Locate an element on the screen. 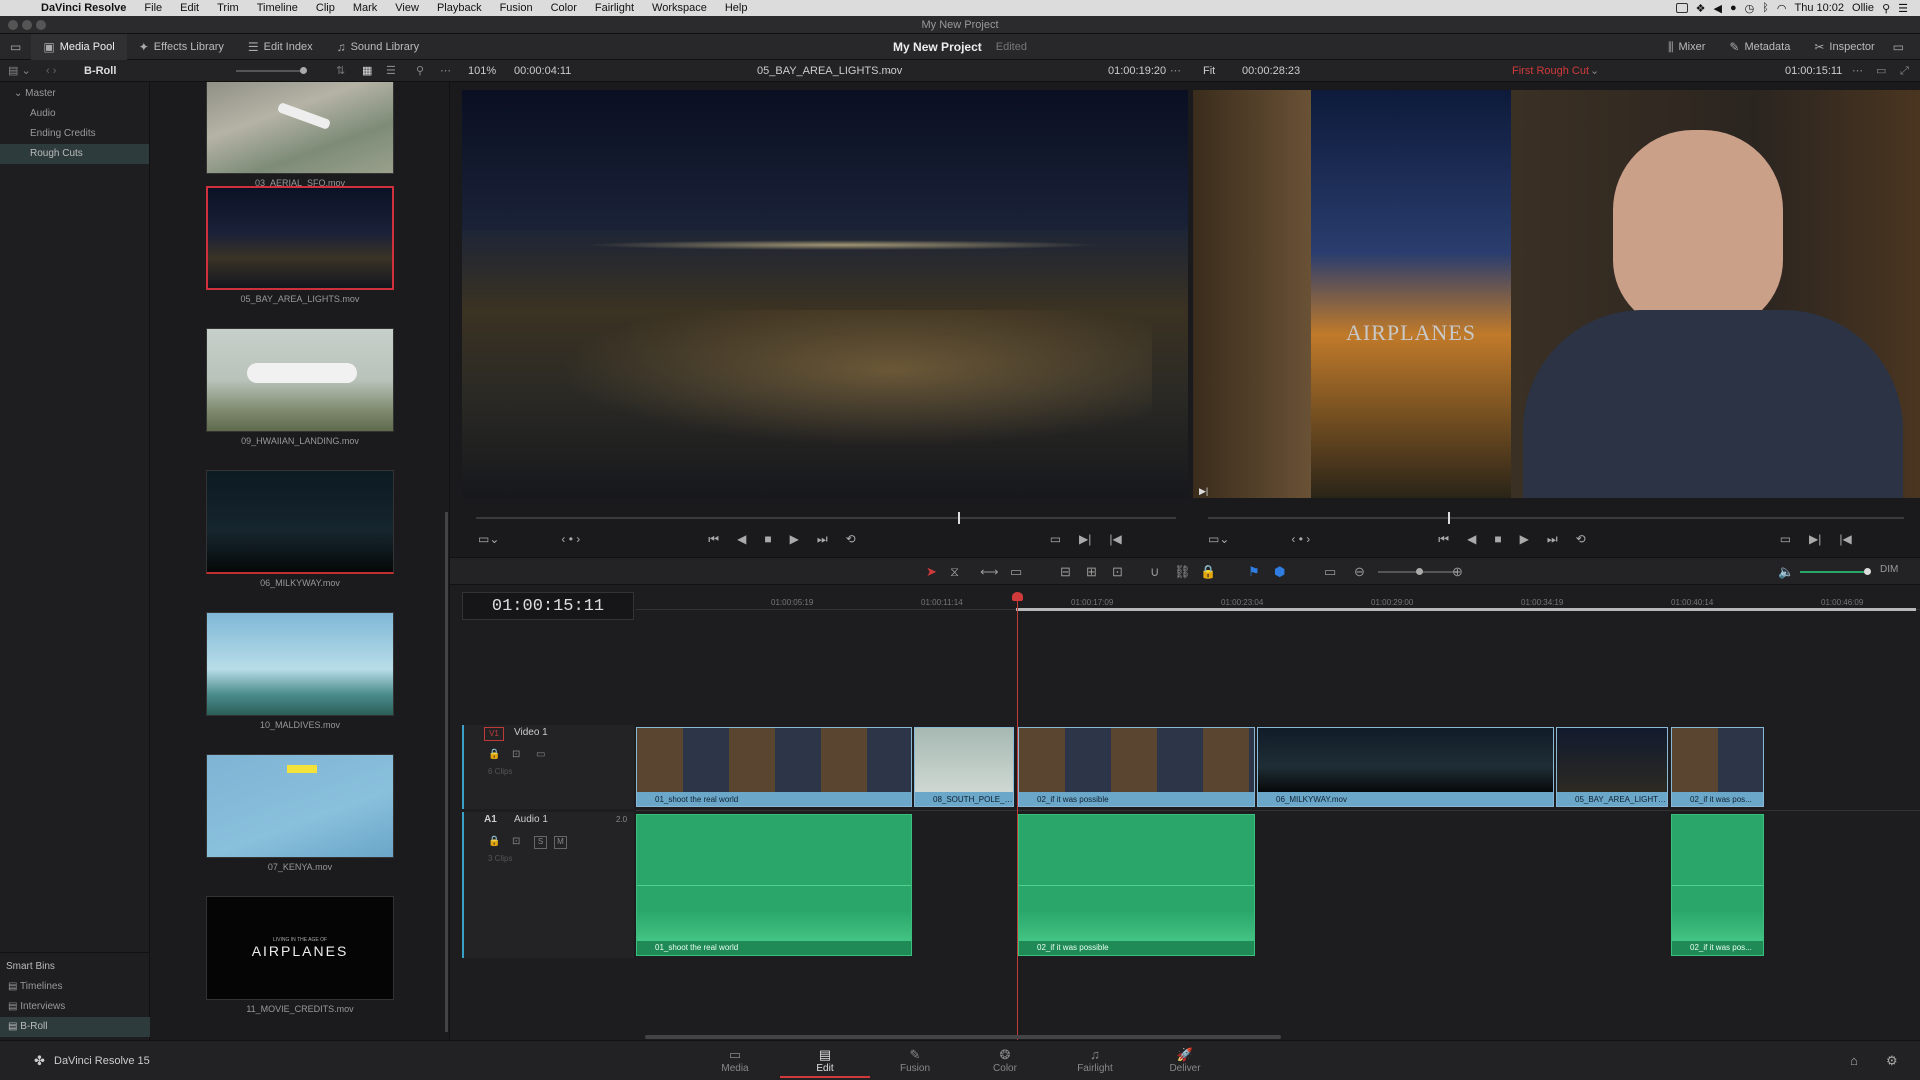 The image size is (1920, 1080). page-tab-fairlight: ♫ Fairlight is located at coordinates (1095, 1060).